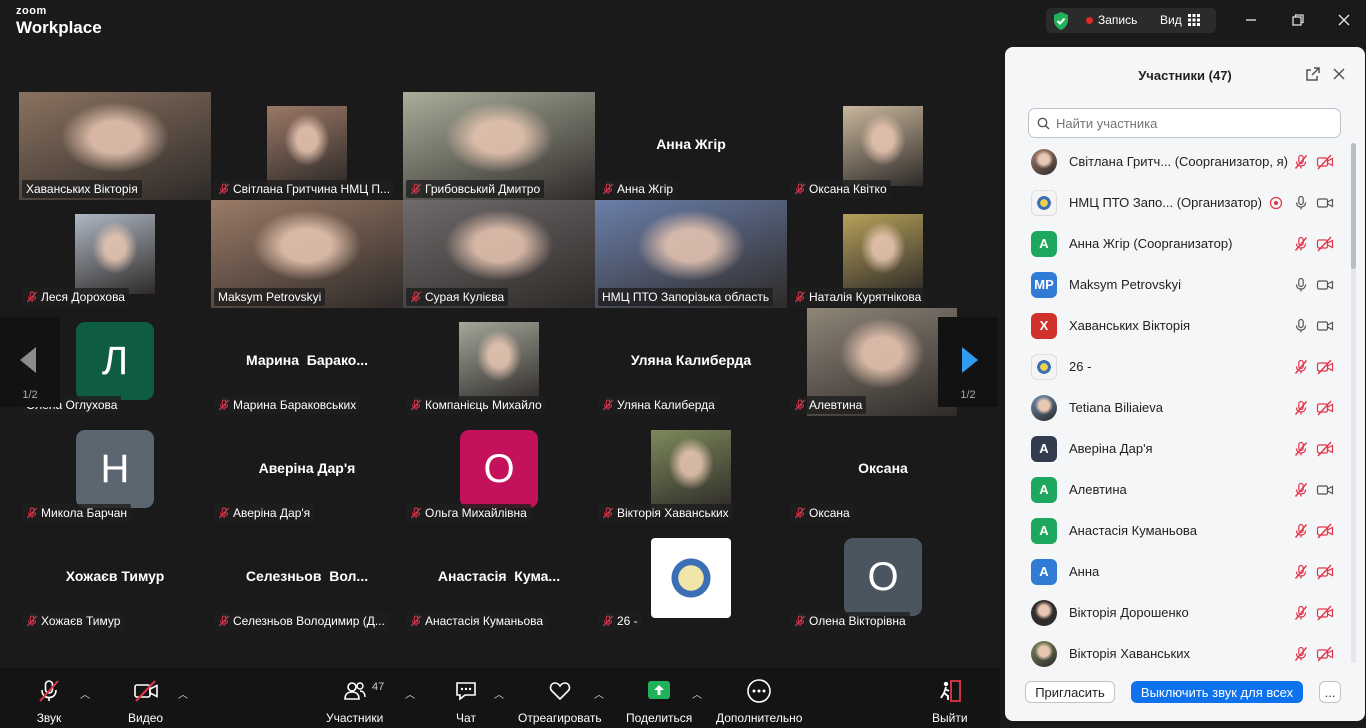  I want to click on participant-row: А Анна Жгір (Соорганизатор), so click(1180, 243).